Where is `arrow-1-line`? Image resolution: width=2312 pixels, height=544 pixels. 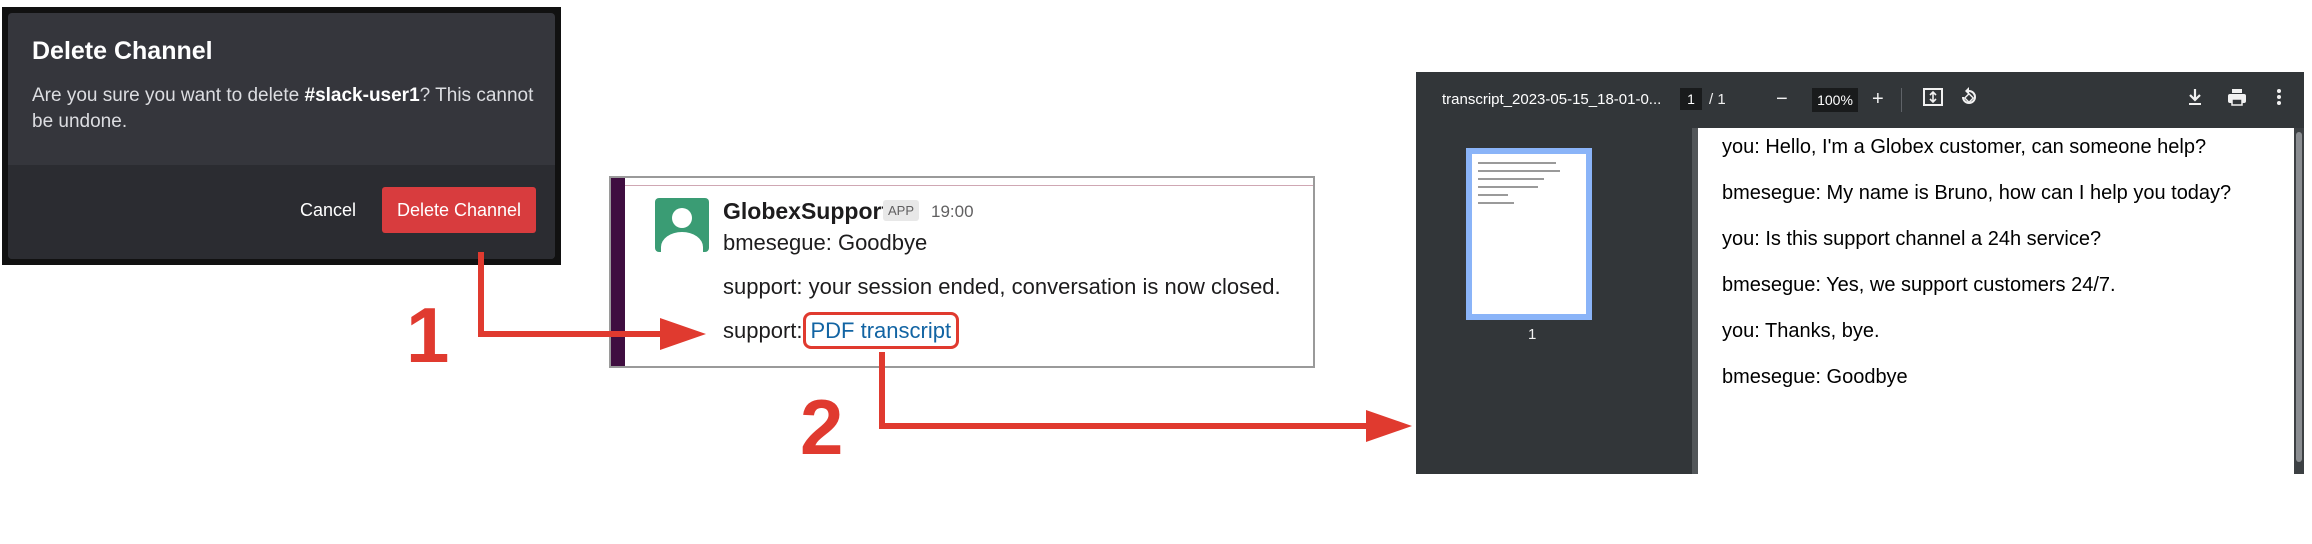 arrow-1-line is located at coordinates (569, 294).